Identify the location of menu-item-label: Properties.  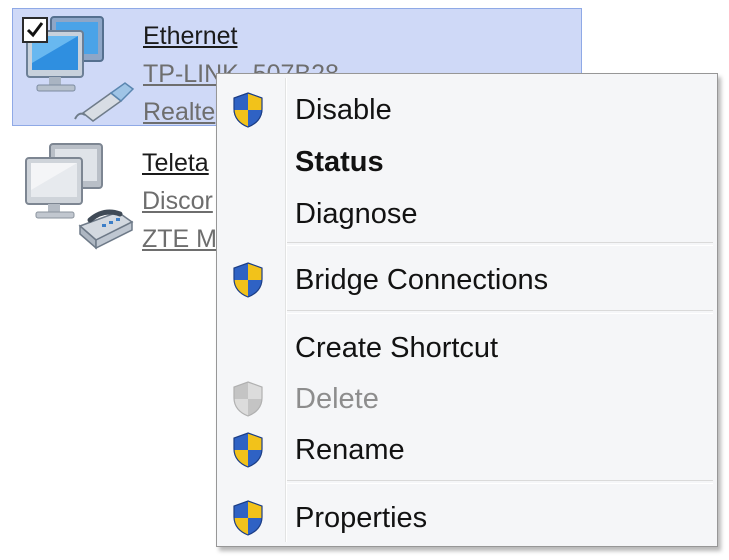
(361, 518).